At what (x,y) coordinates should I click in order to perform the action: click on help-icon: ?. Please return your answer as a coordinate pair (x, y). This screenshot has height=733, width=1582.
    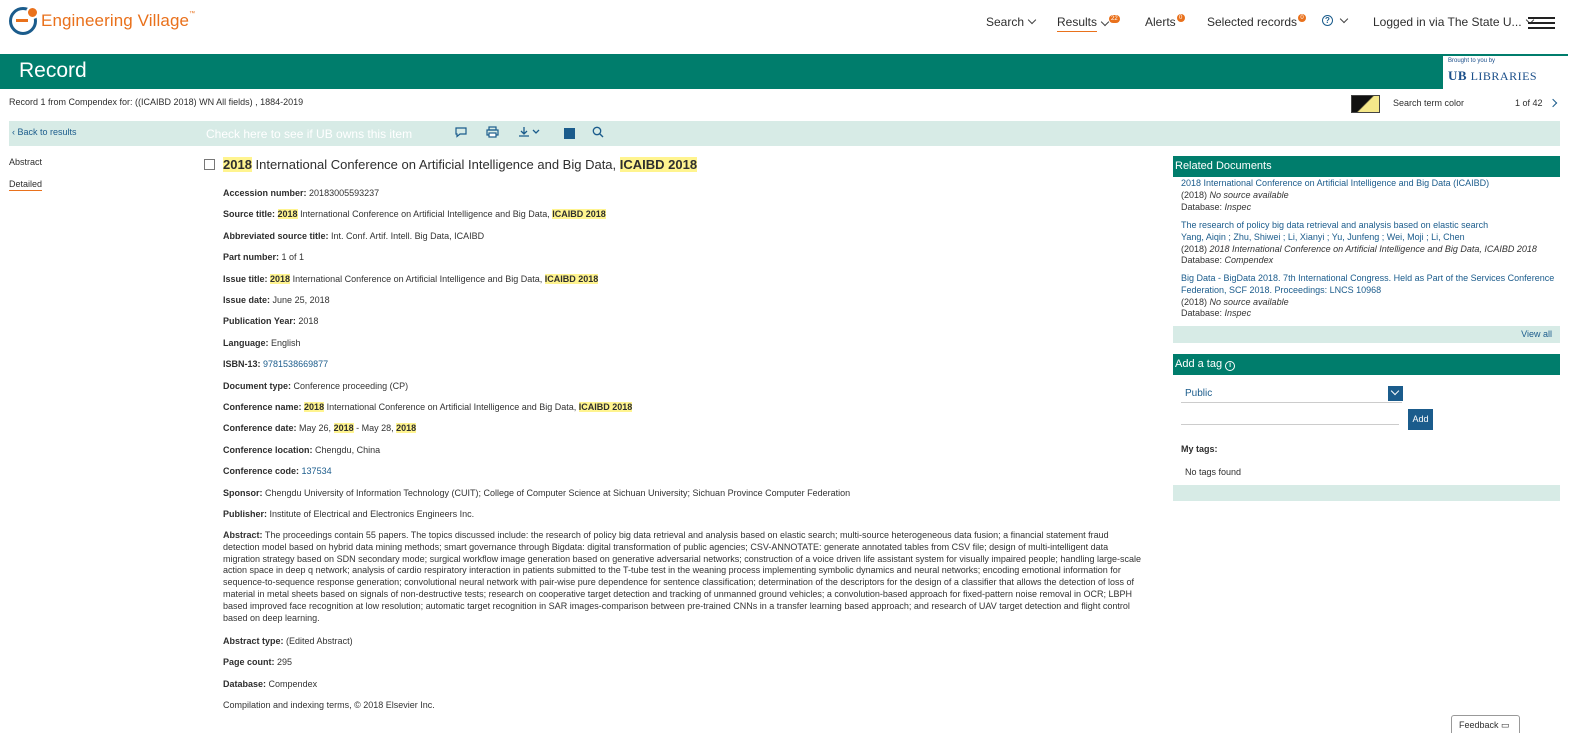
    Looking at the image, I should click on (1327, 20).